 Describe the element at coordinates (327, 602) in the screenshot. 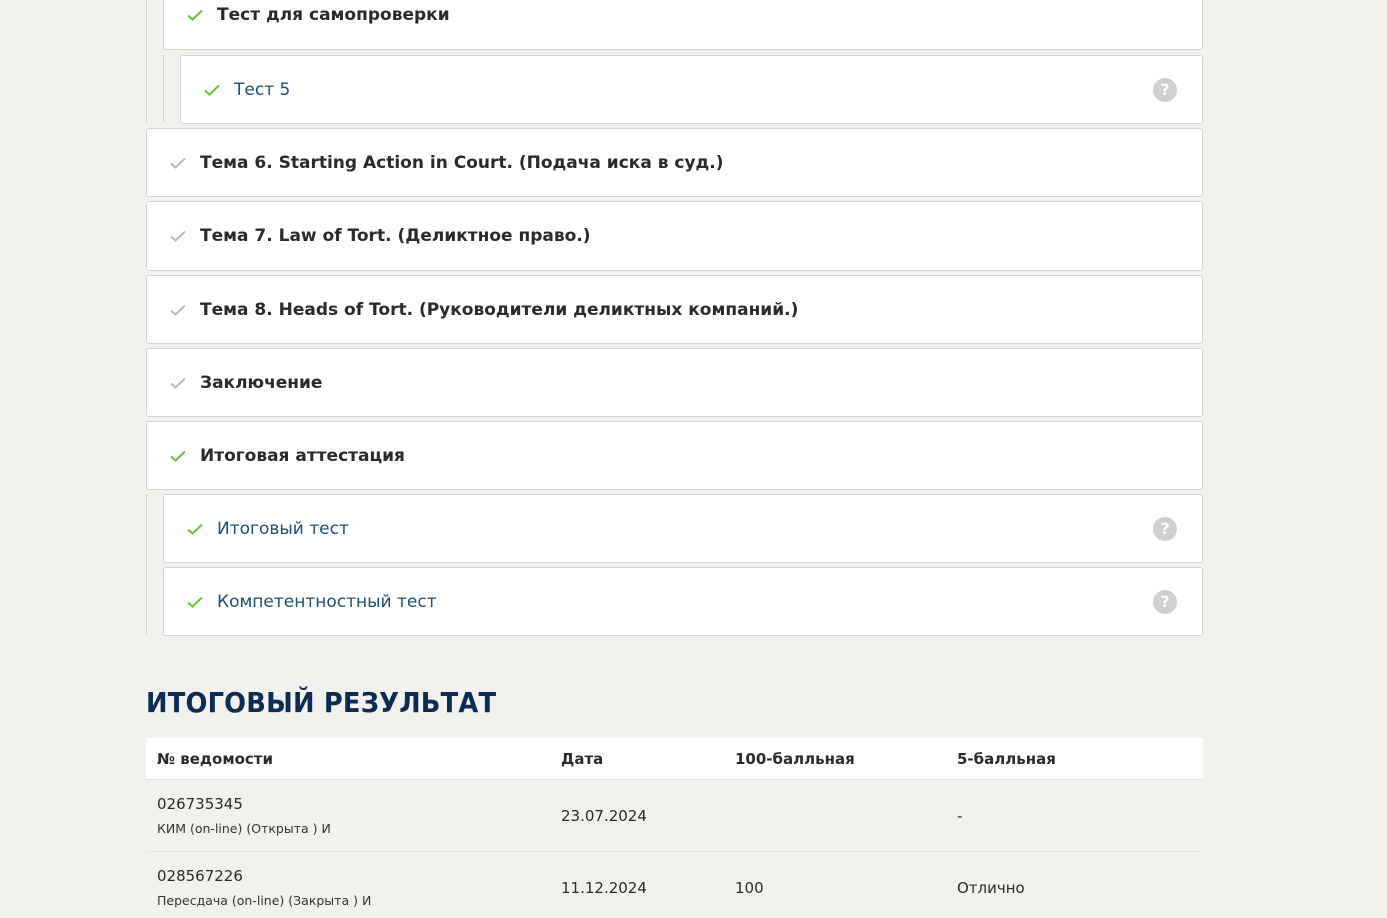

I see `module-item-label: Компетентностный тест` at that location.